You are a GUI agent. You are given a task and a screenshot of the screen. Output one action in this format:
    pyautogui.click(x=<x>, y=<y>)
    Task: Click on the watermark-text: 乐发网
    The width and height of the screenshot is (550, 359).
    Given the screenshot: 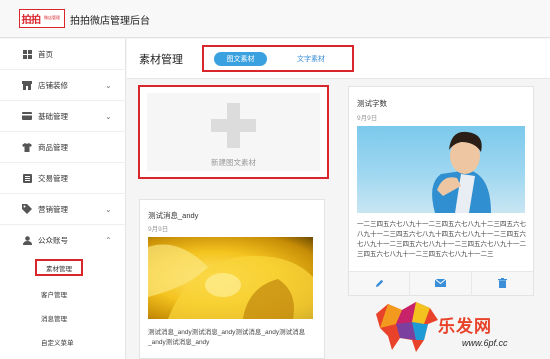 What is the action you would take?
    pyautogui.click(x=465, y=327)
    